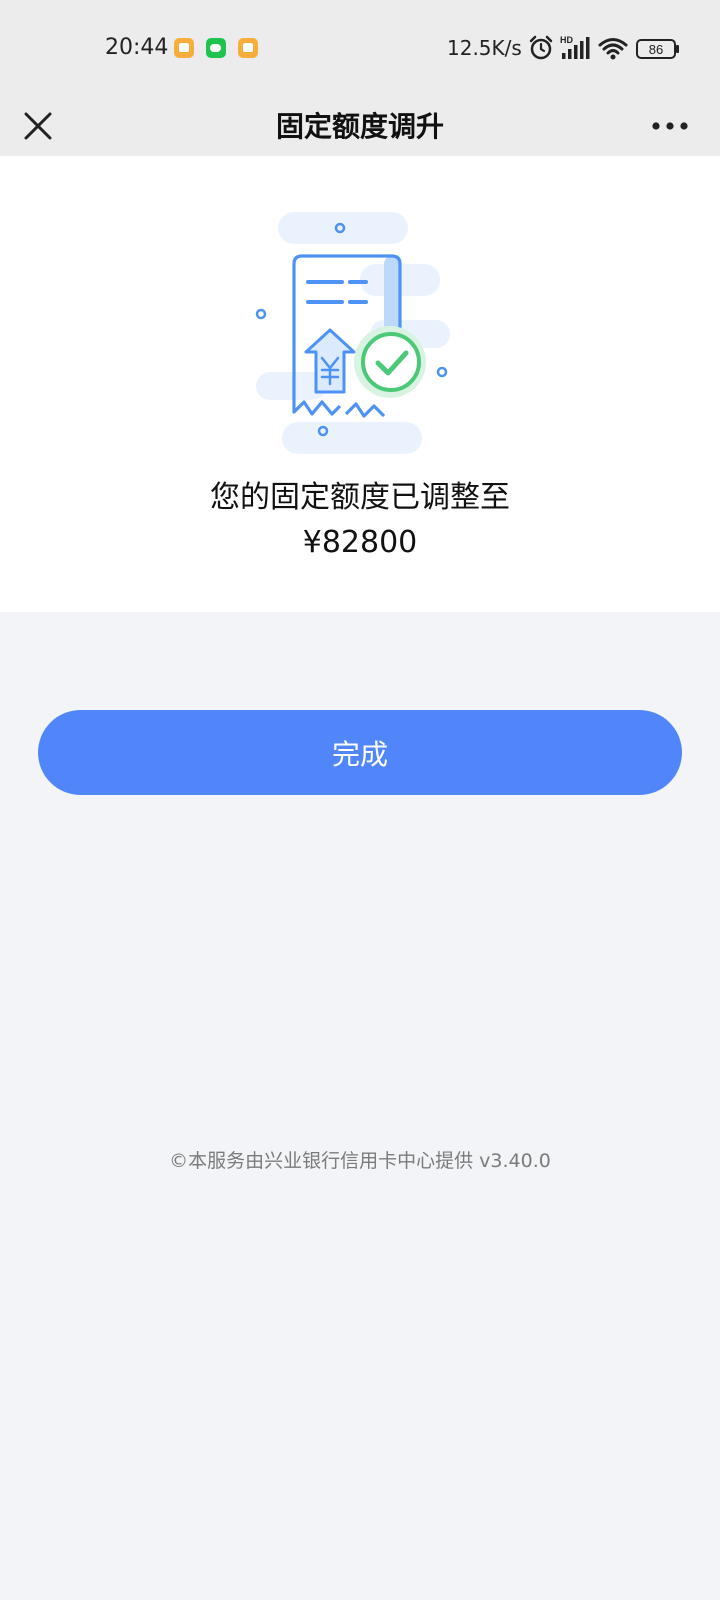 The height and width of the screenshot is (1600, 720). I want to click on battery-level: 86, so click(656, 49).